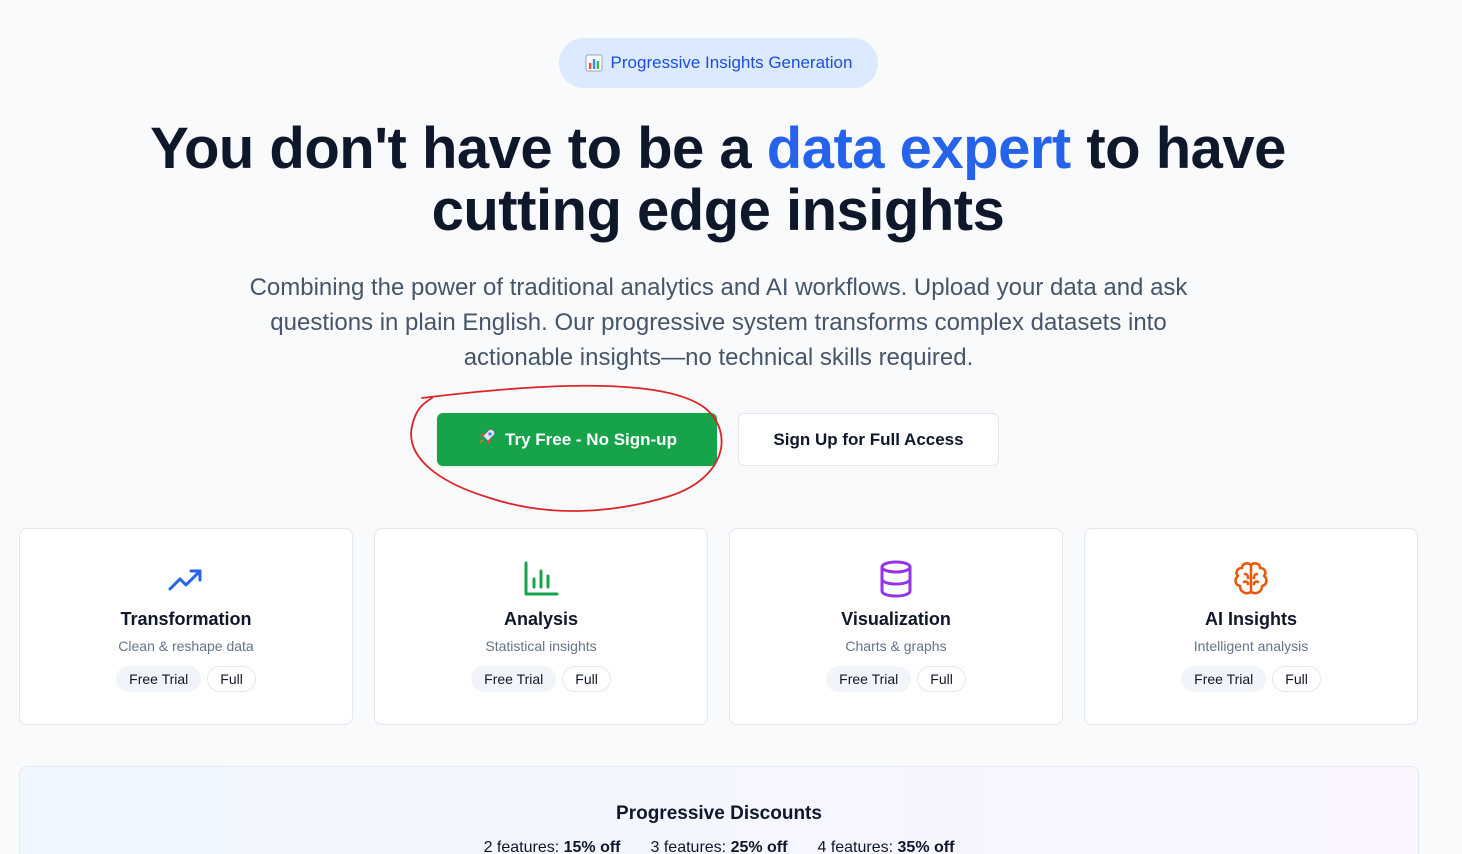 This screenshot has width=1462, height=854. I want to click on discounts-title: Progressive Discounts, so click(719, 813).